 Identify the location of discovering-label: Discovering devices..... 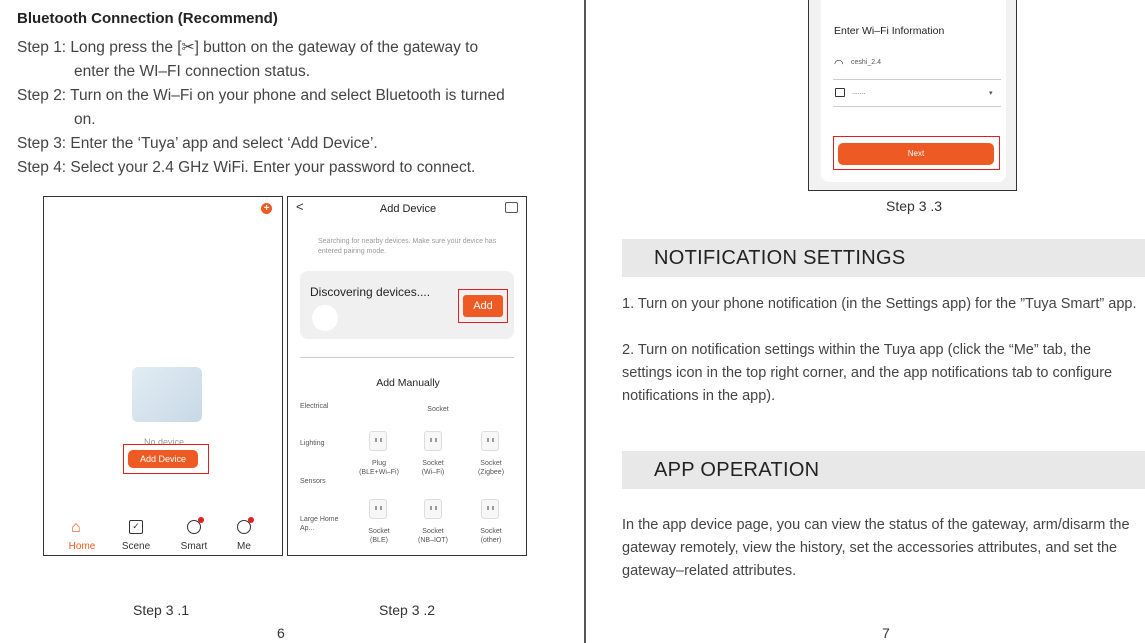
(370, 292).